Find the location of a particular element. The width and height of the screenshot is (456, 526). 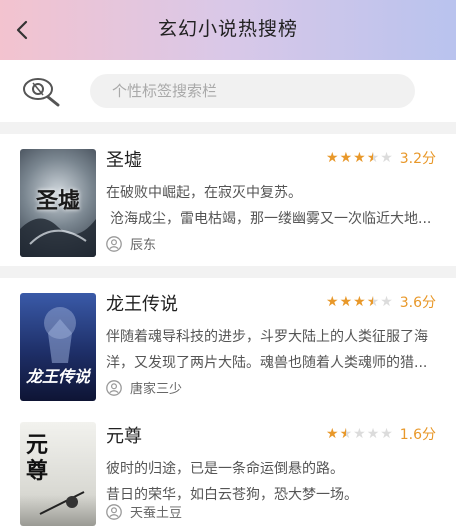

book-description: 彼时的归途，已是一条命运倒悬的路。 昔日的荣华，如白云苍狗，恐大梦一场。 is located at coordinates (277, 482).